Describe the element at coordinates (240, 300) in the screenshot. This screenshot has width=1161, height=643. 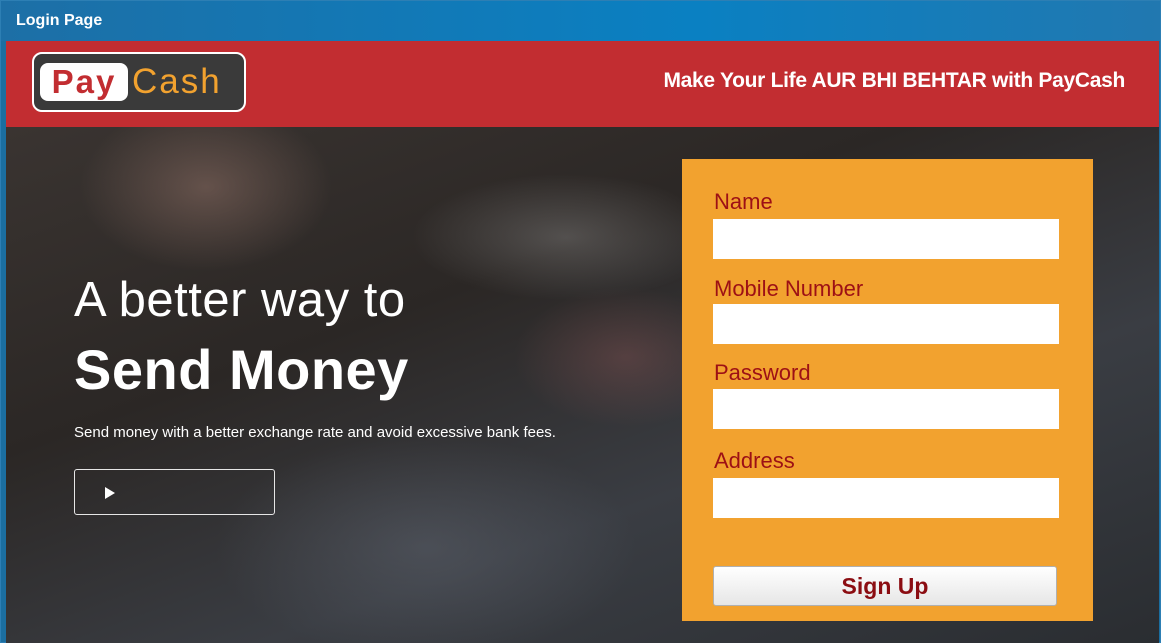
I see `hero-title-line1: A better way to` at that location.